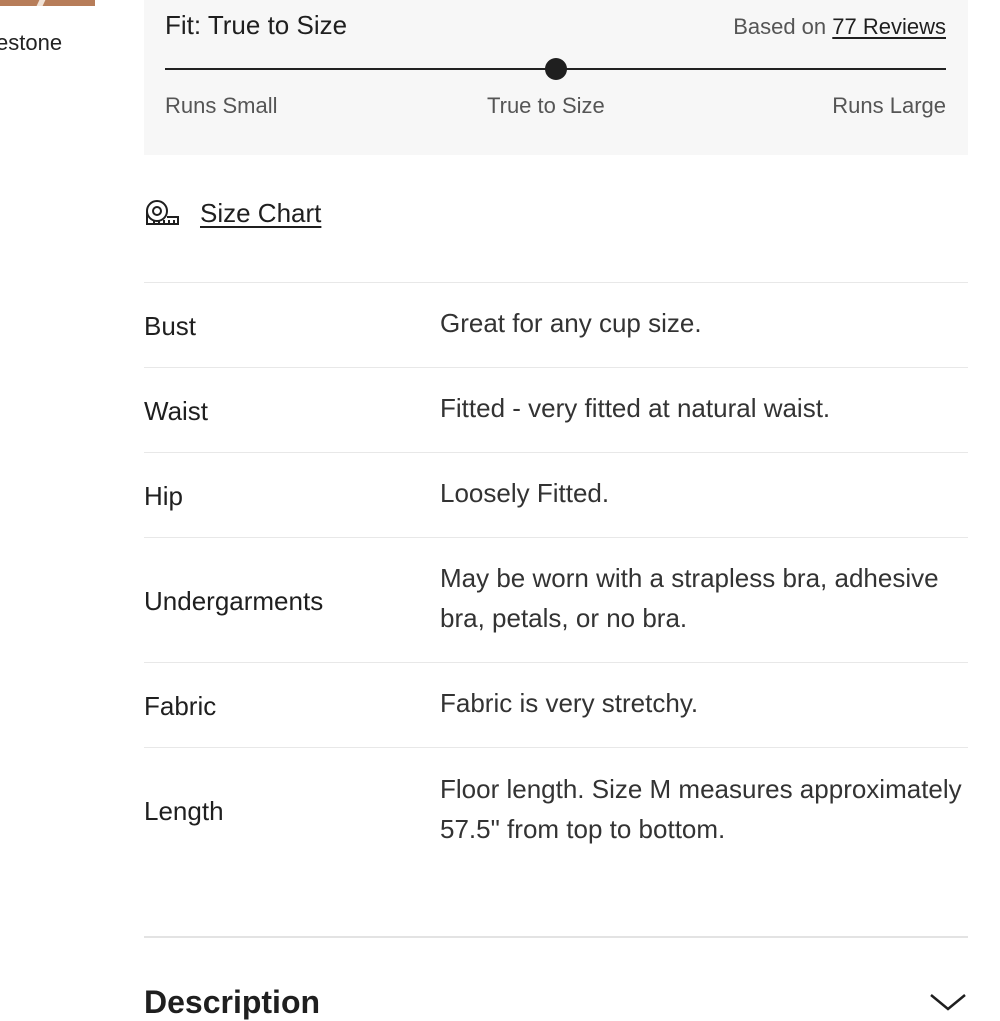  What do you see at coordinates (47, 3) in the screenshot?
I see `product-swatch-image` at bounding box center [47, 3].